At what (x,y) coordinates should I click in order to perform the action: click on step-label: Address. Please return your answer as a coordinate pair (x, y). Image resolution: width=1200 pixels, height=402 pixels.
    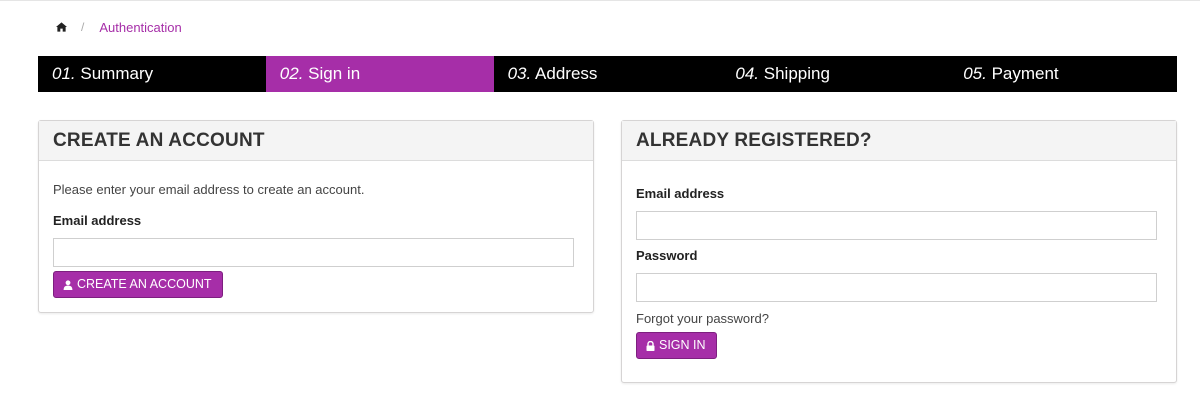
    Looking at the image, I should click on (566, 73).